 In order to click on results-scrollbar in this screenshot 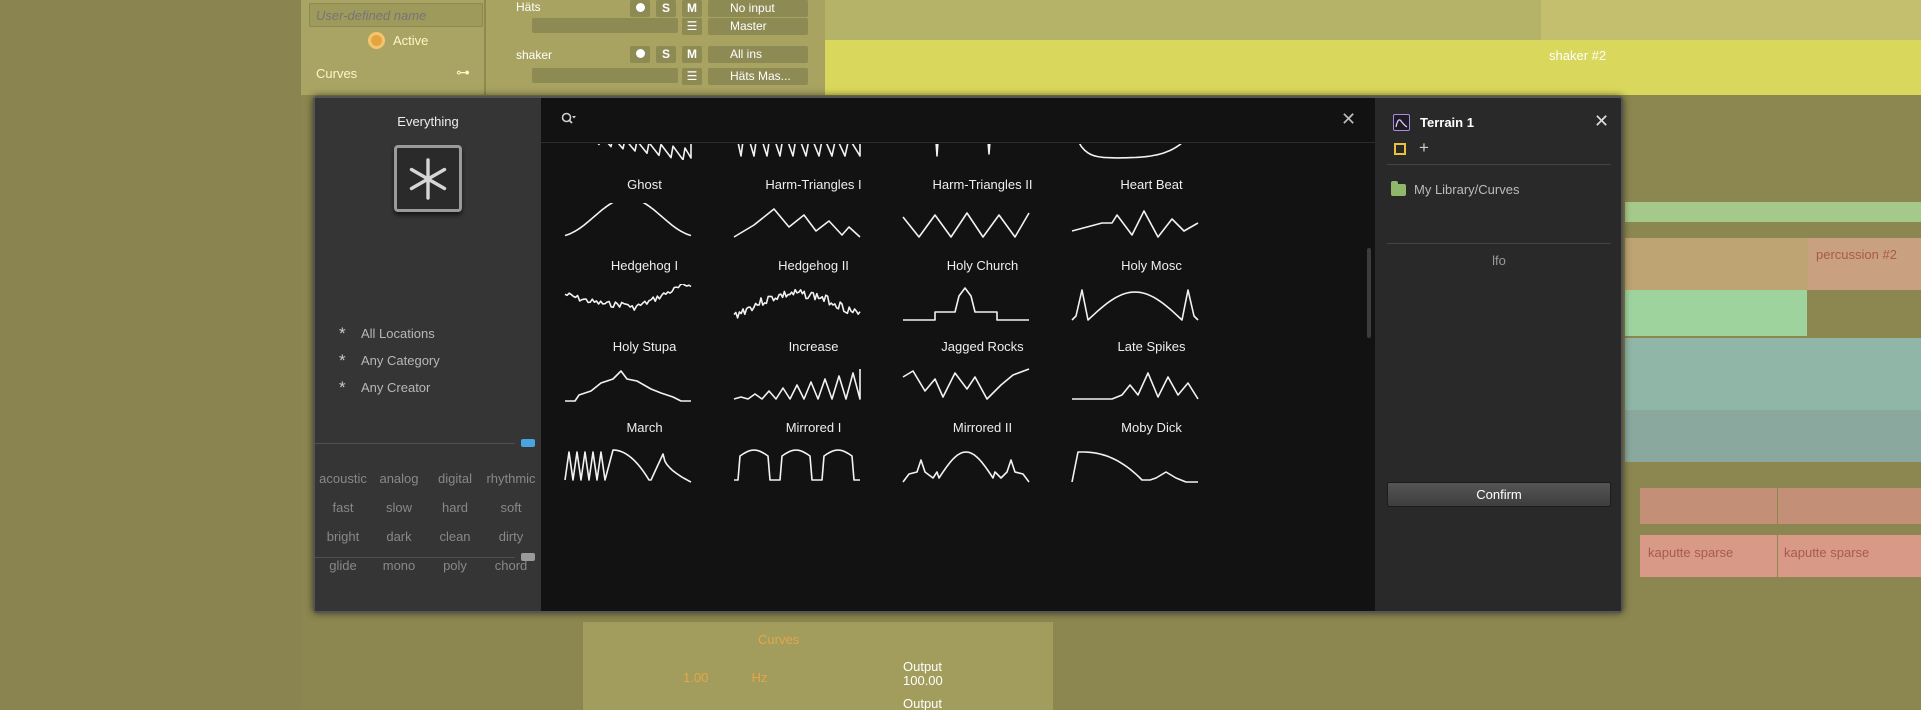, I will do `click(1369, 293)`.